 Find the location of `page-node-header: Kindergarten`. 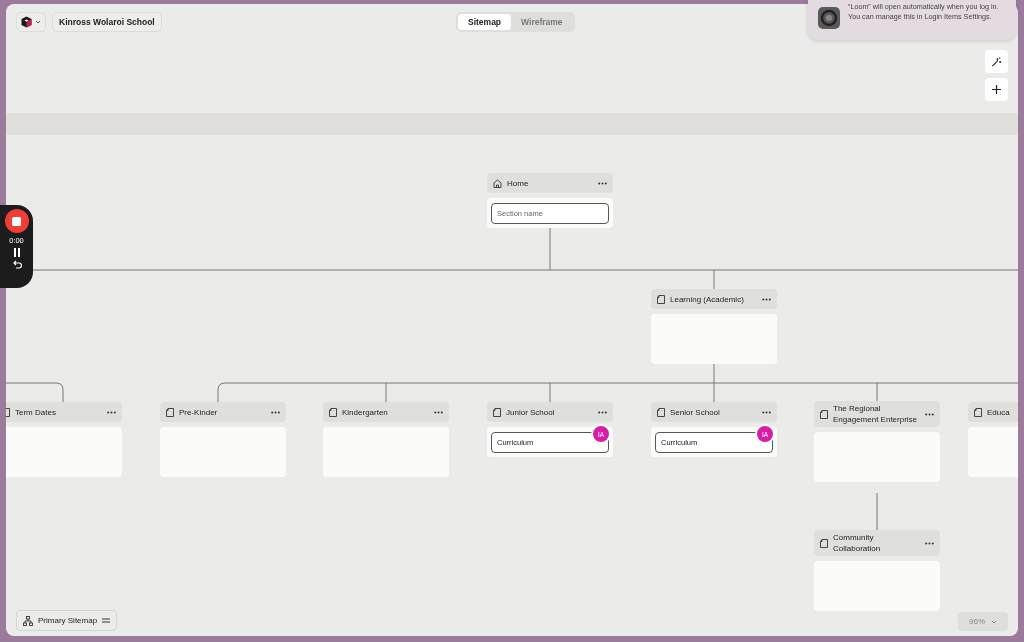

page-node-header: Kindergarten is located at coordinates (386, 412).